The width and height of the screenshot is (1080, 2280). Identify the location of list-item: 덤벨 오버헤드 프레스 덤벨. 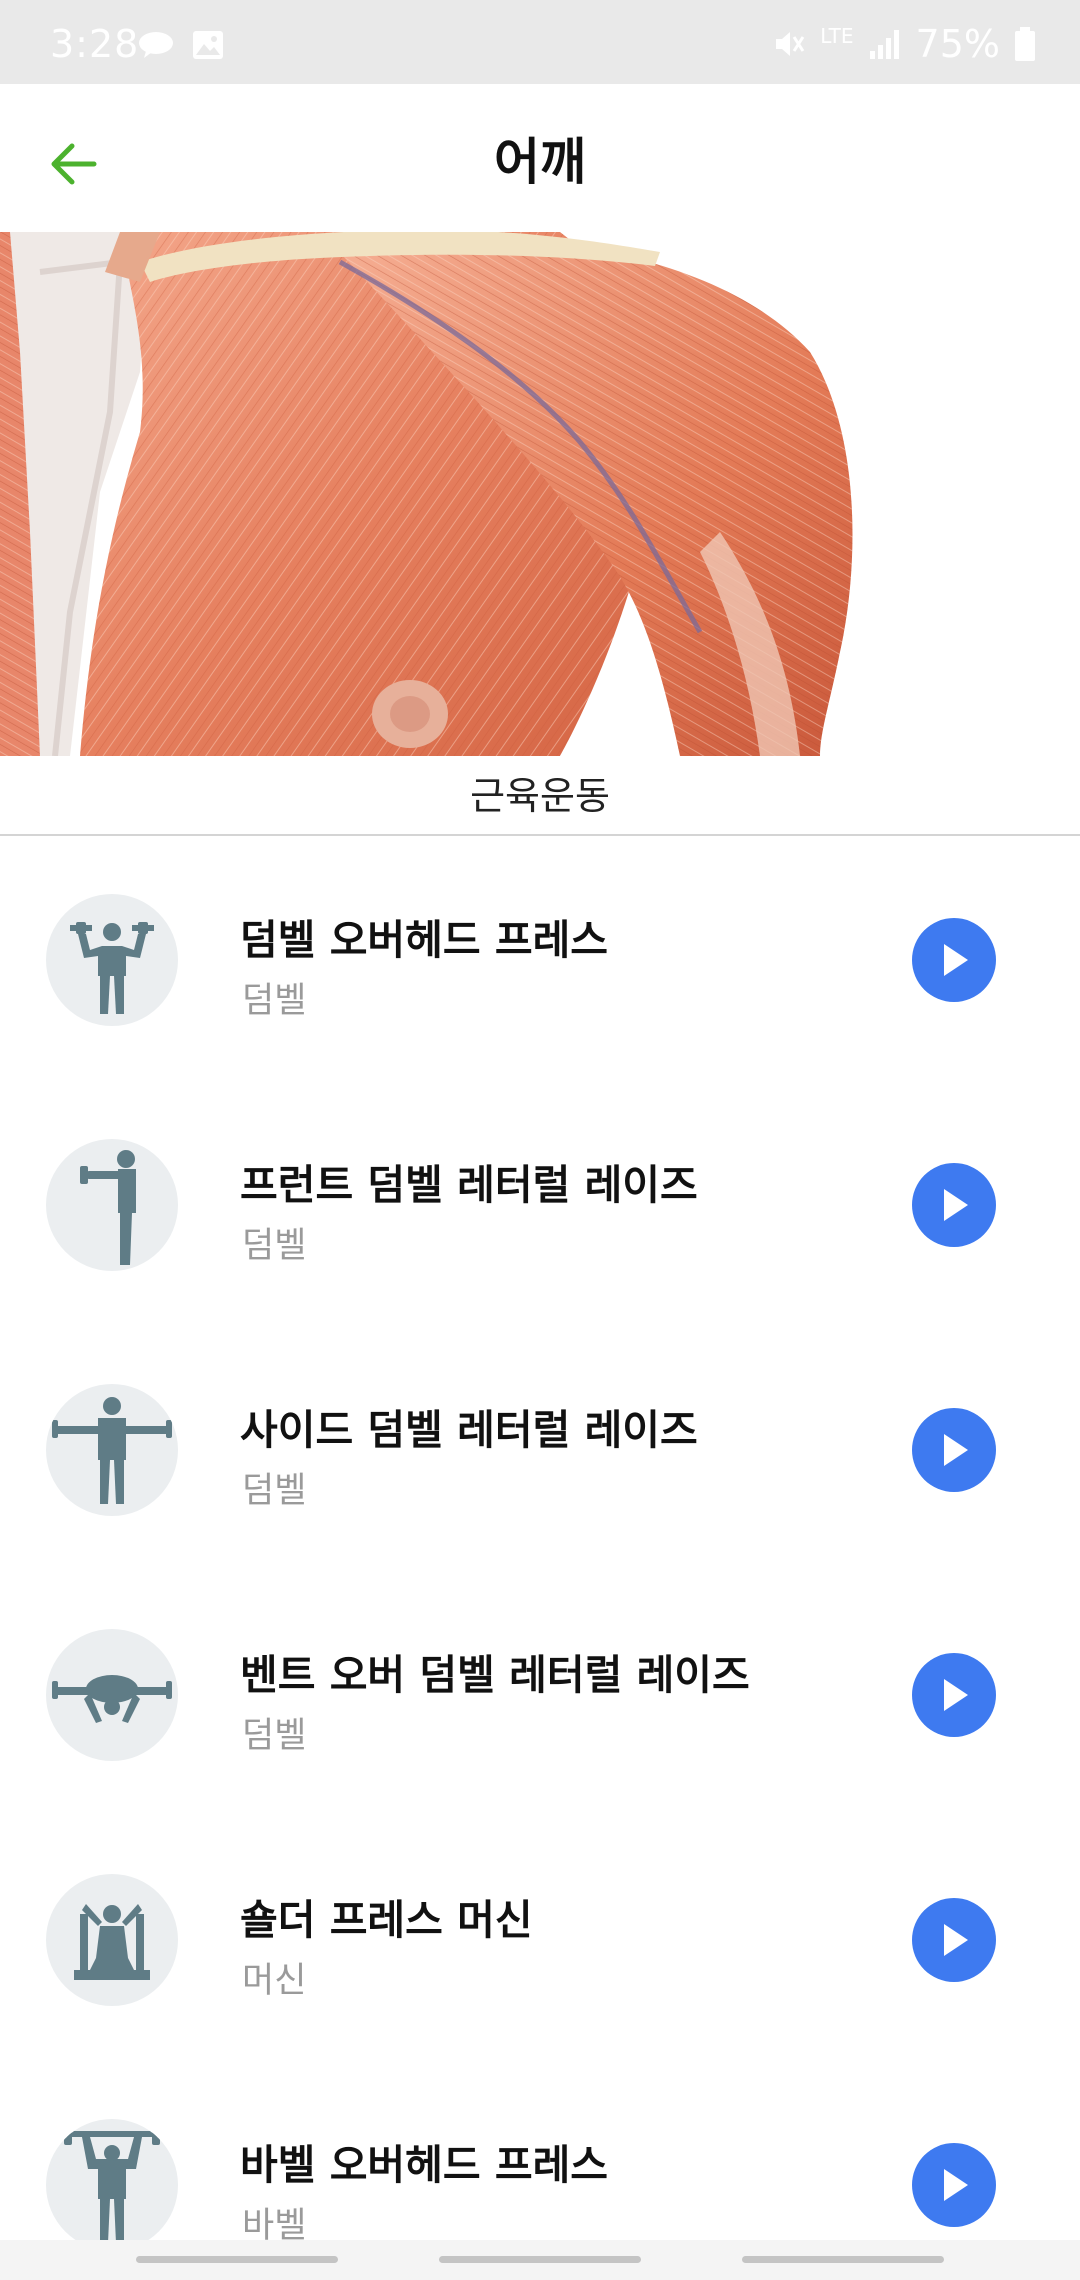
(540, 958).